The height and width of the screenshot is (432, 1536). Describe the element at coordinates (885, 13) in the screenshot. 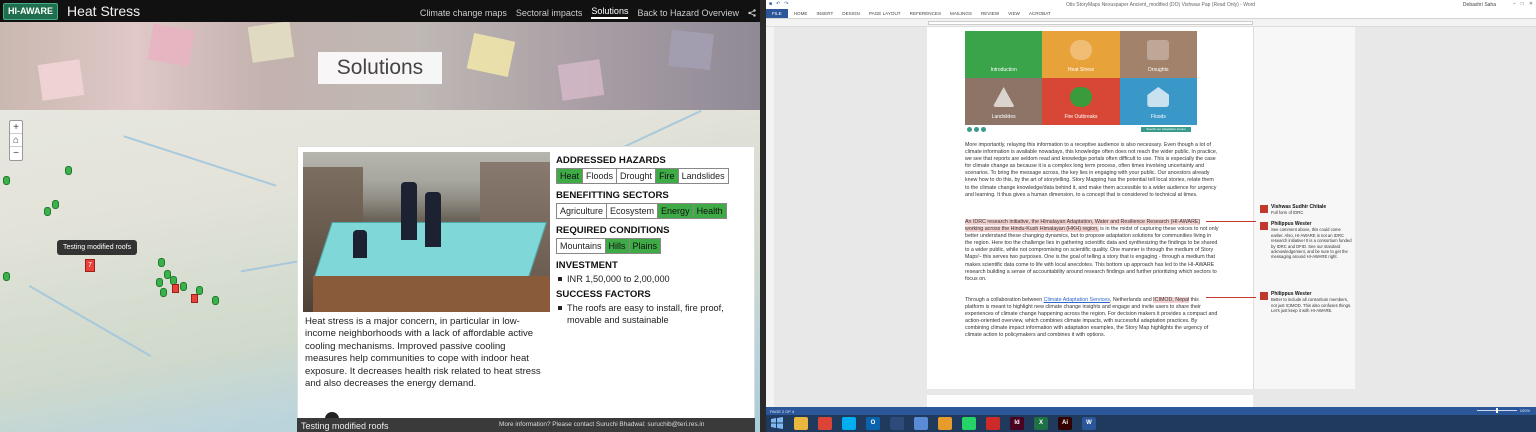

I see `tab-page-layout: PAGE LAYOUT` at that location.